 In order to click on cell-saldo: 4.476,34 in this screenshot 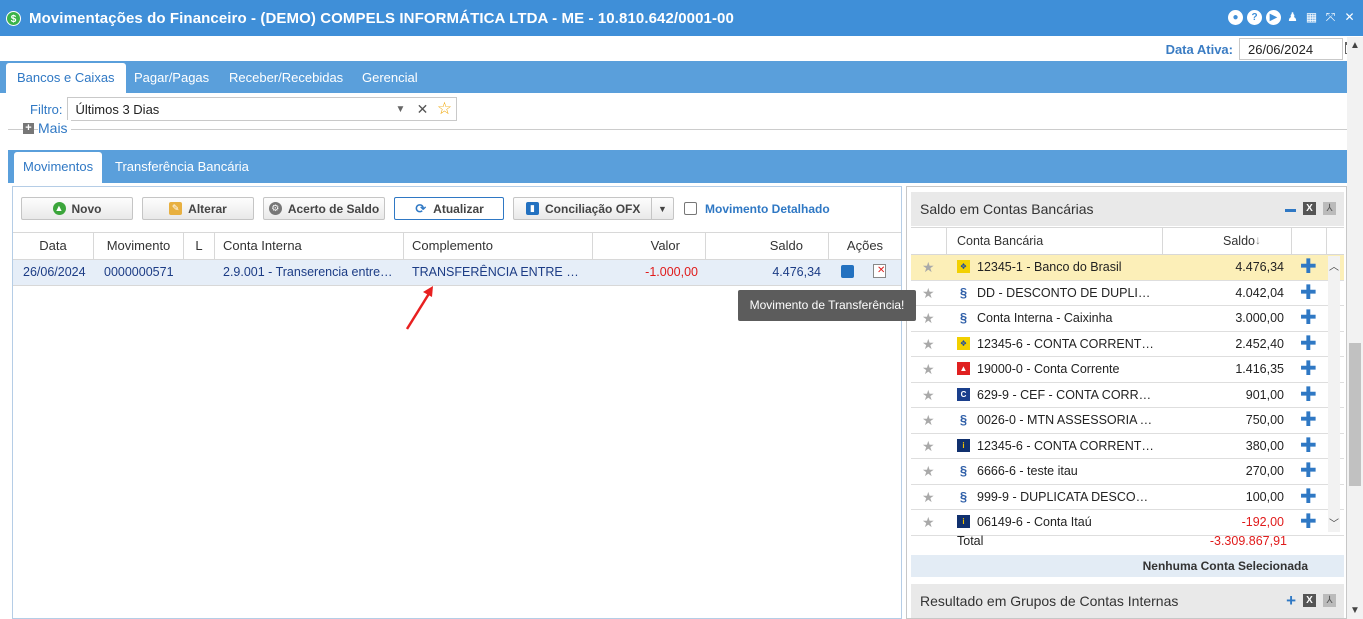, I will do `click(796, 272)`.